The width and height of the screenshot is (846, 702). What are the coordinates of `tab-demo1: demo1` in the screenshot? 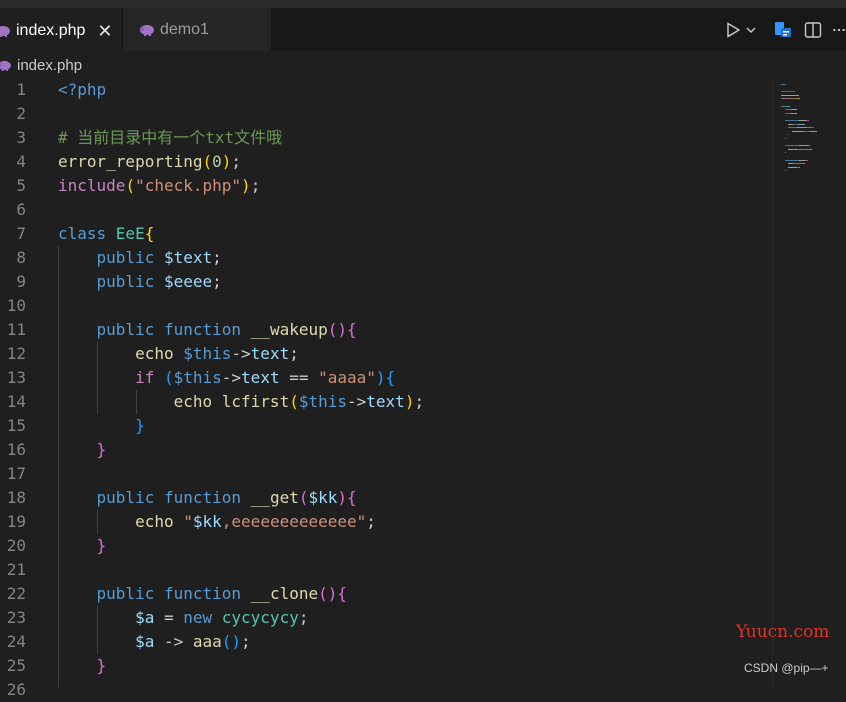 It's located at (197, 29).